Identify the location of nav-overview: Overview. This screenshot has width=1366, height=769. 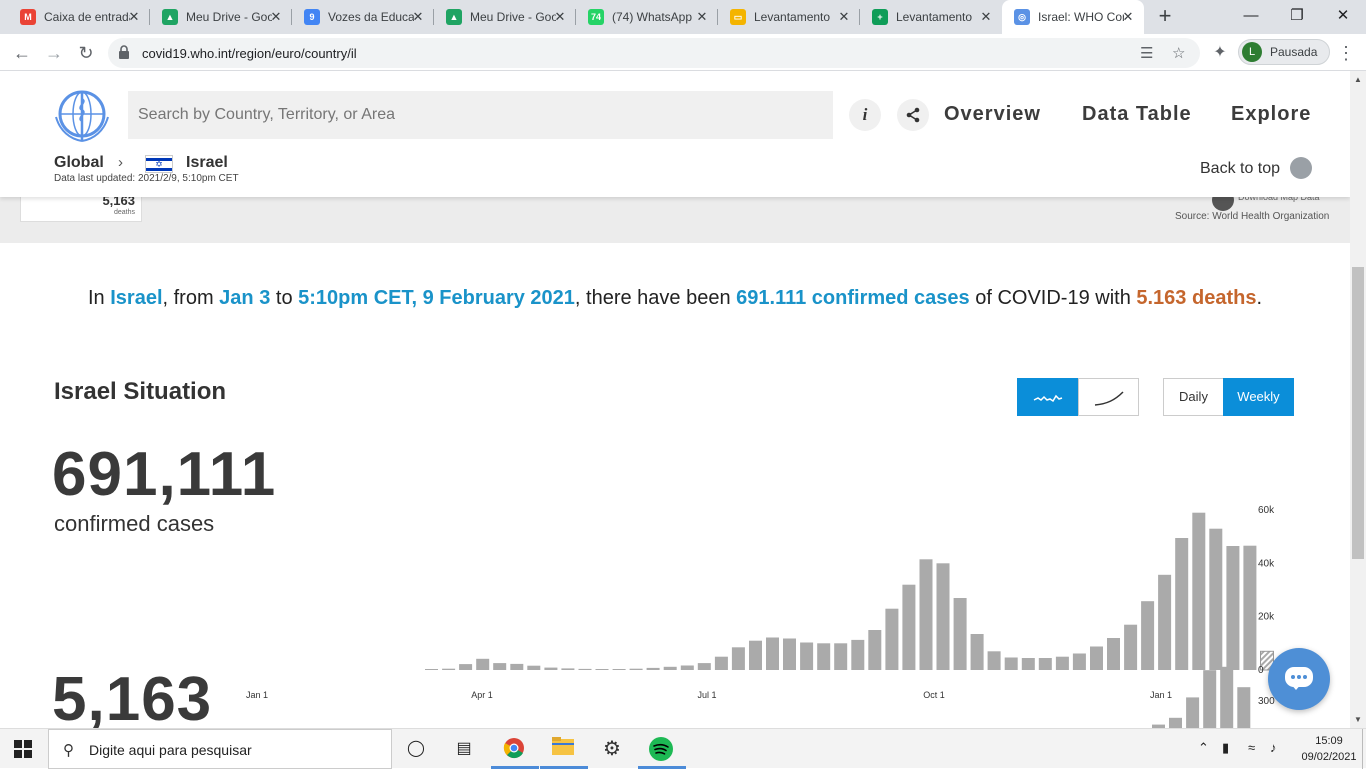
(992, 114).